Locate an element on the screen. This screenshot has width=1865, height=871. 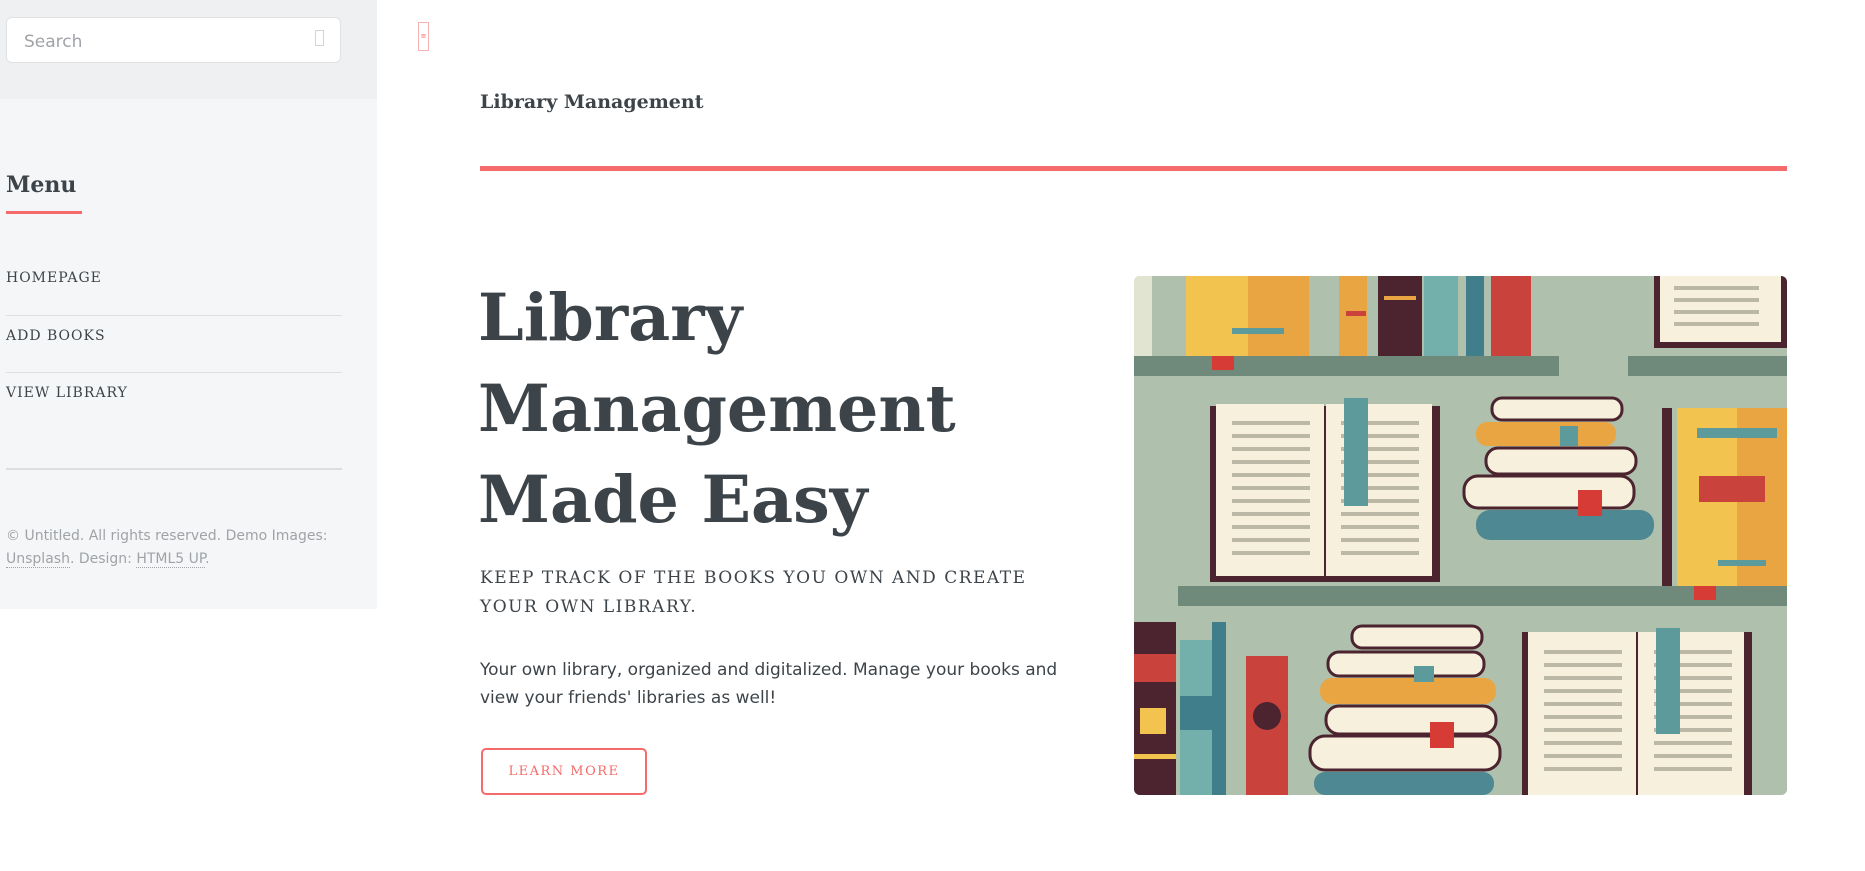
menu-list: HOMEPAGE ADD BOOKS VIEW LIBRARY is located at coordinates (174, 343).